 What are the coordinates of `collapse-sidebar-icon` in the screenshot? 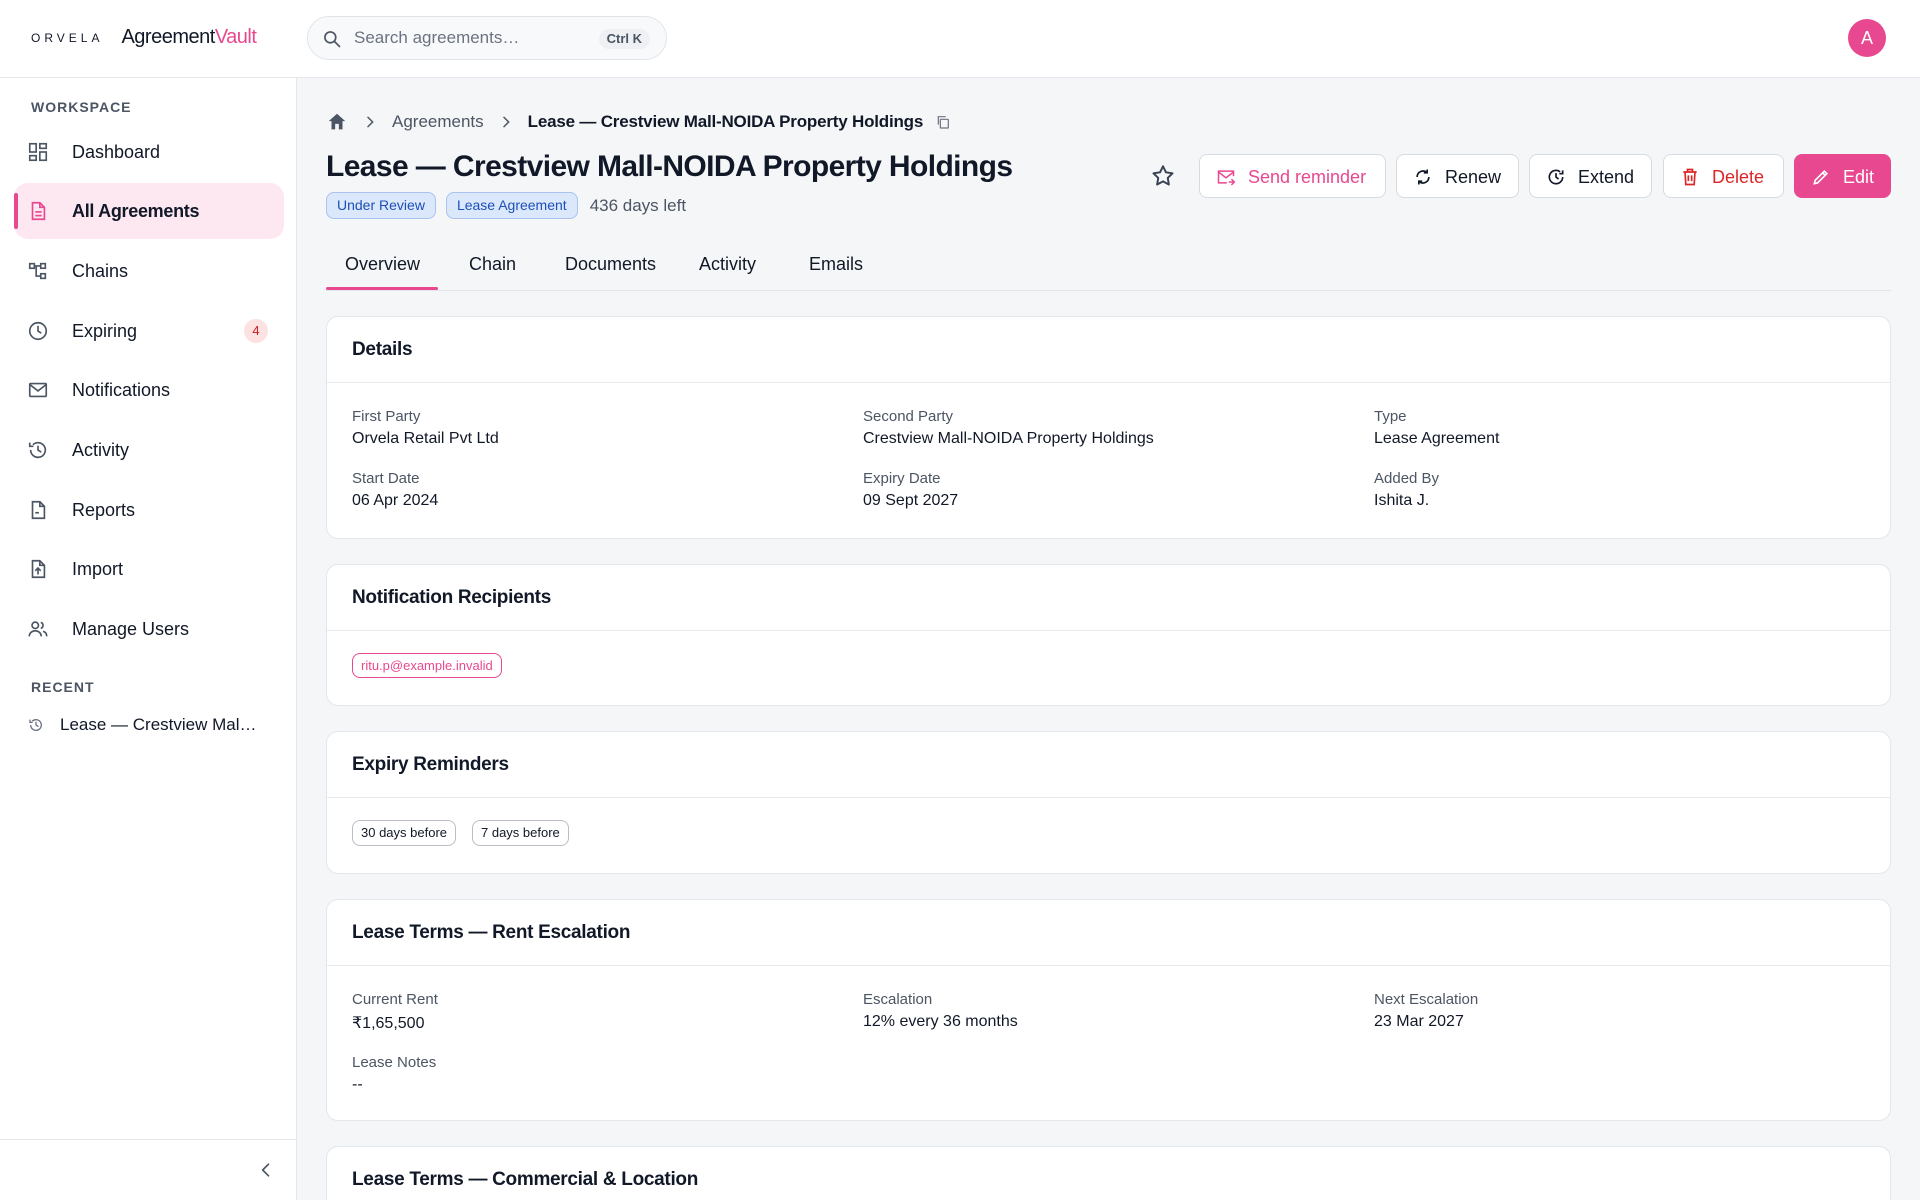 It's located at (266, 1170).